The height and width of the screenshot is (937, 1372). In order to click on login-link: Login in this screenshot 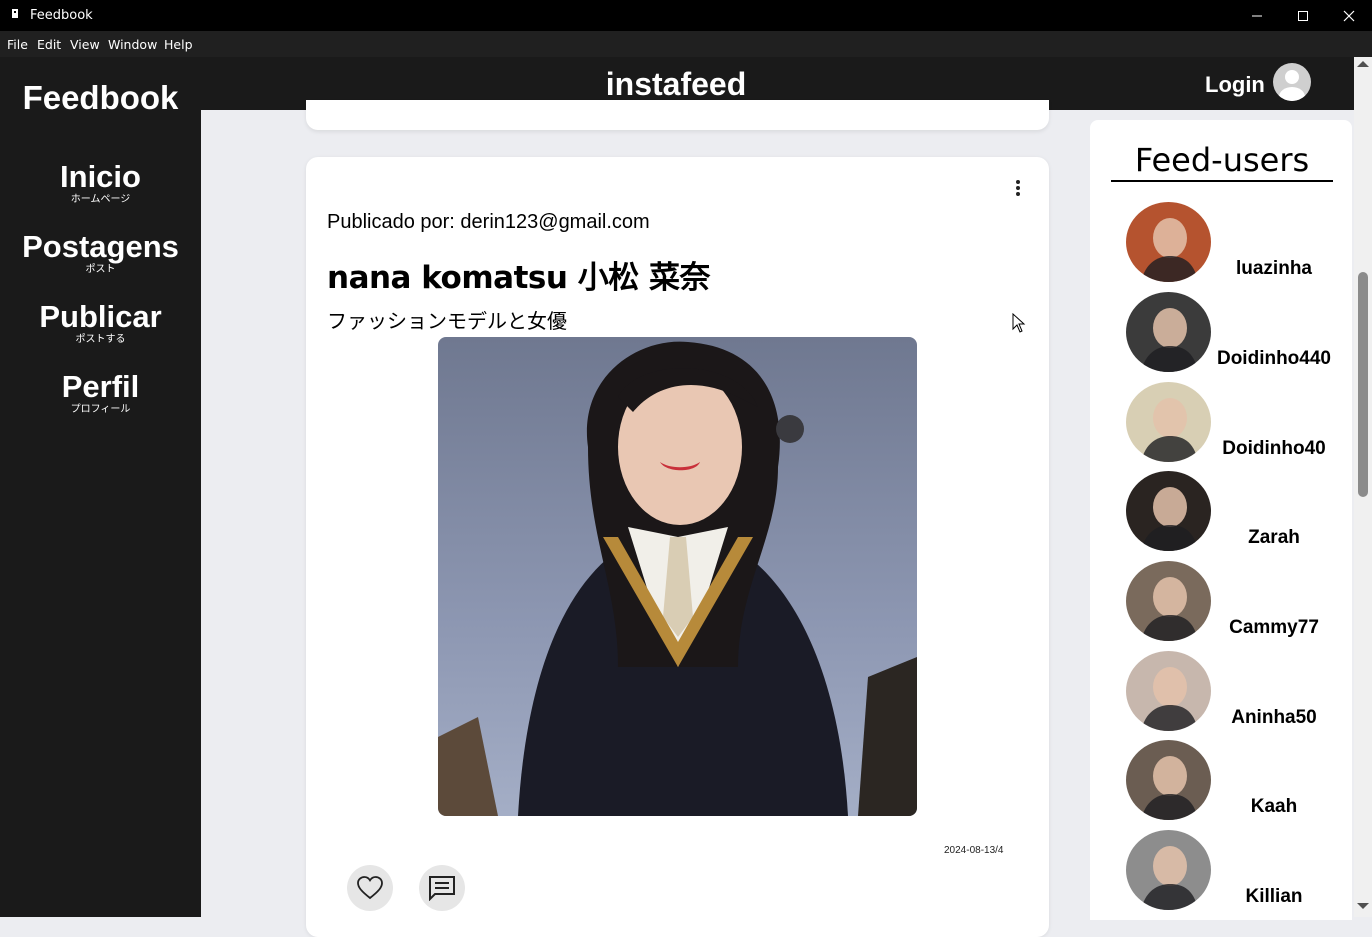, I will do `click(1235, 85)`.